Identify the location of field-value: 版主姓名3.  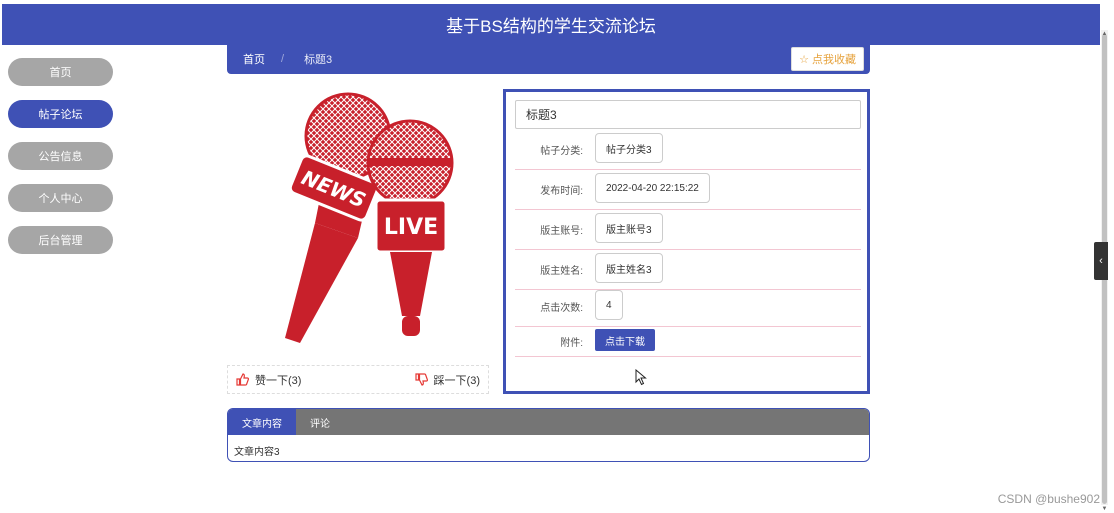
(629, 268).